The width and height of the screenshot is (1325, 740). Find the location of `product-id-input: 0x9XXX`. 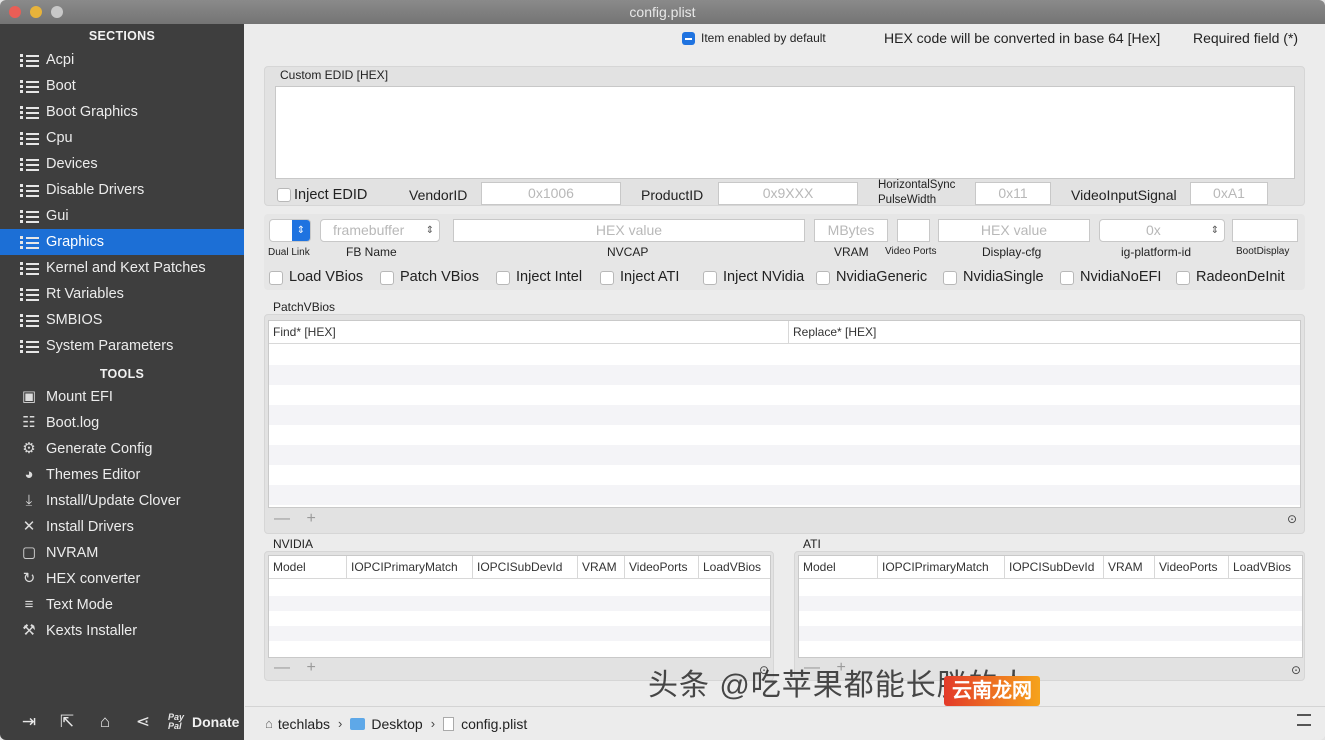

product-id-input: 0x9XXX is located at coordinates (788, 193).